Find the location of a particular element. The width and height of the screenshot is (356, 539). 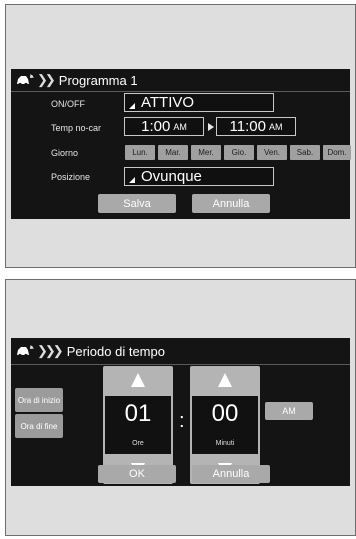

time-period-header: ❯❯❯ Periodo di tempo is located at coordinates (180, 351).